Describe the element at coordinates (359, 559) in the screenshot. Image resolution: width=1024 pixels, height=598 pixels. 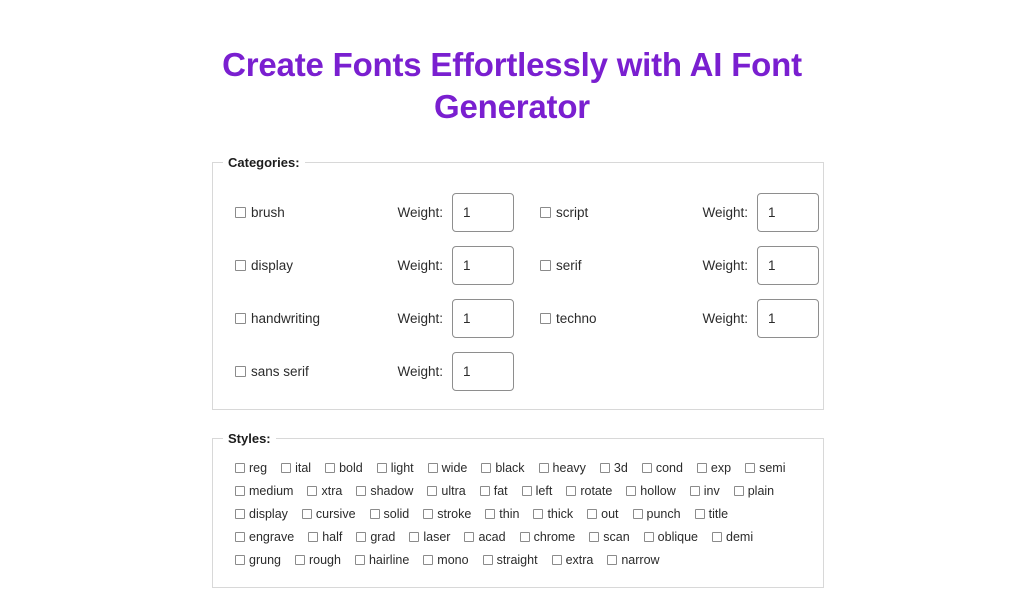
I see `checkbox-hairline` at that location.